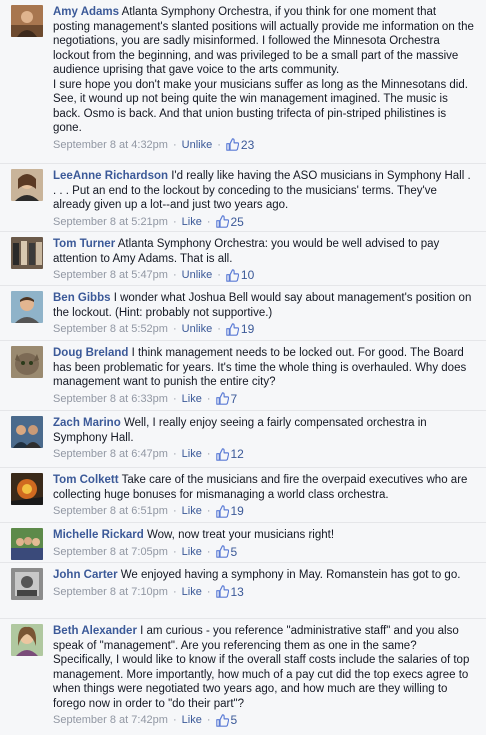 This screenshot has height=735, width=486. Describe the element at coordinates (110, 552) in the screenshot. I see `comment-timestamp: September 8 at 7:05pm` at that location.